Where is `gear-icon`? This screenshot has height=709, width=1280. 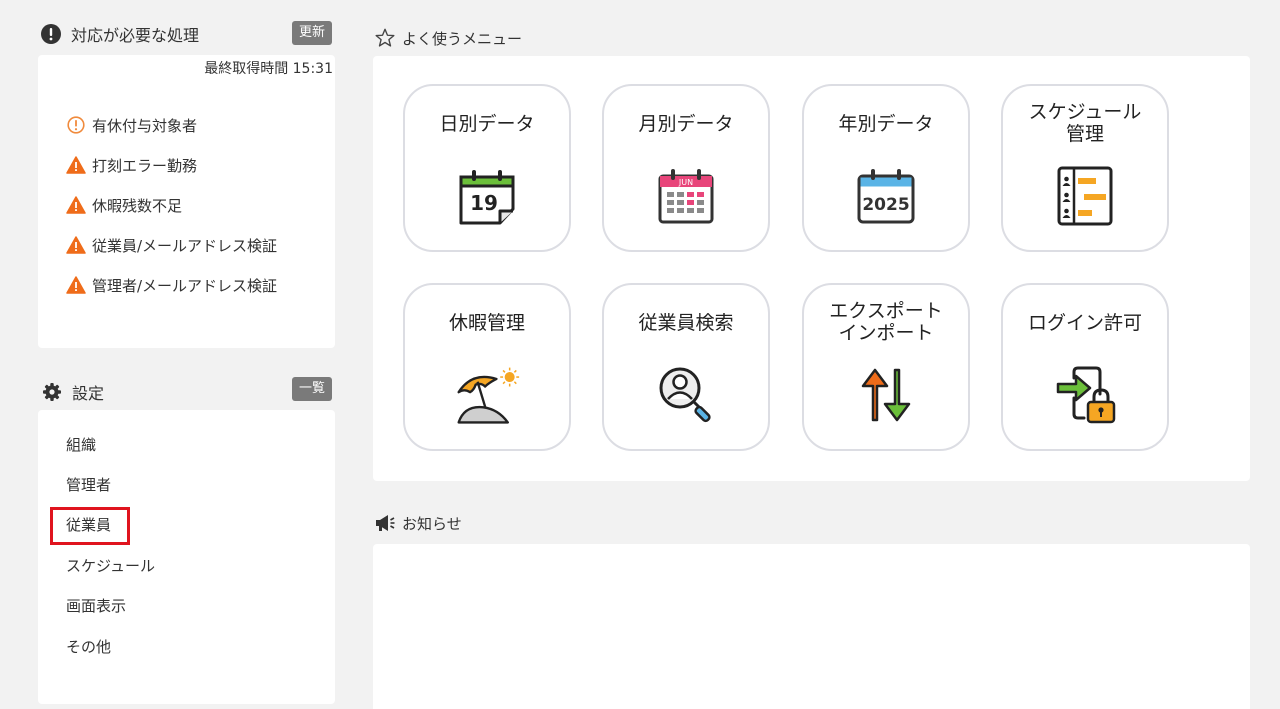
gear-icon is located at coordinates (52, 392).